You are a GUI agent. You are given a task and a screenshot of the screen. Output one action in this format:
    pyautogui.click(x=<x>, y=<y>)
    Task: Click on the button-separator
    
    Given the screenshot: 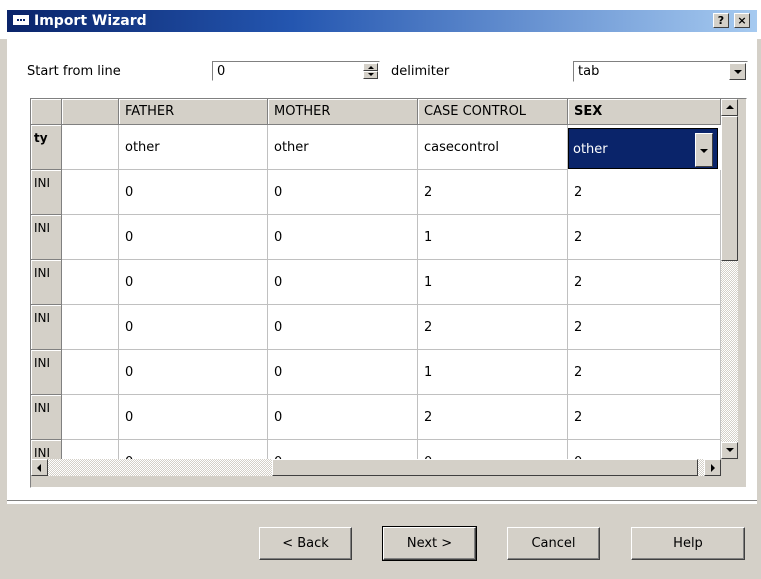 What is the action you would take?
    pyautogui.click(x=382, y=502)
    